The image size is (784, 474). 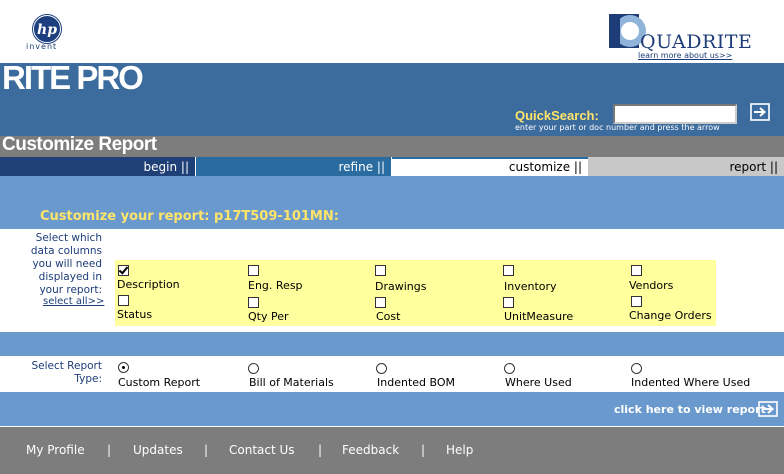 I want to click on learn-more-link: learn more about us>>, so click(x=685, y=55).